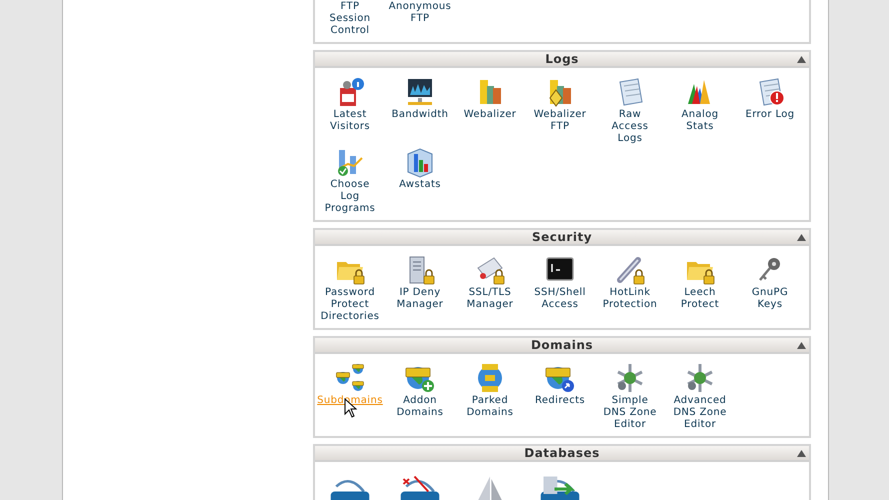  I want to click on tool-link: Awstats, so click(420, 185).